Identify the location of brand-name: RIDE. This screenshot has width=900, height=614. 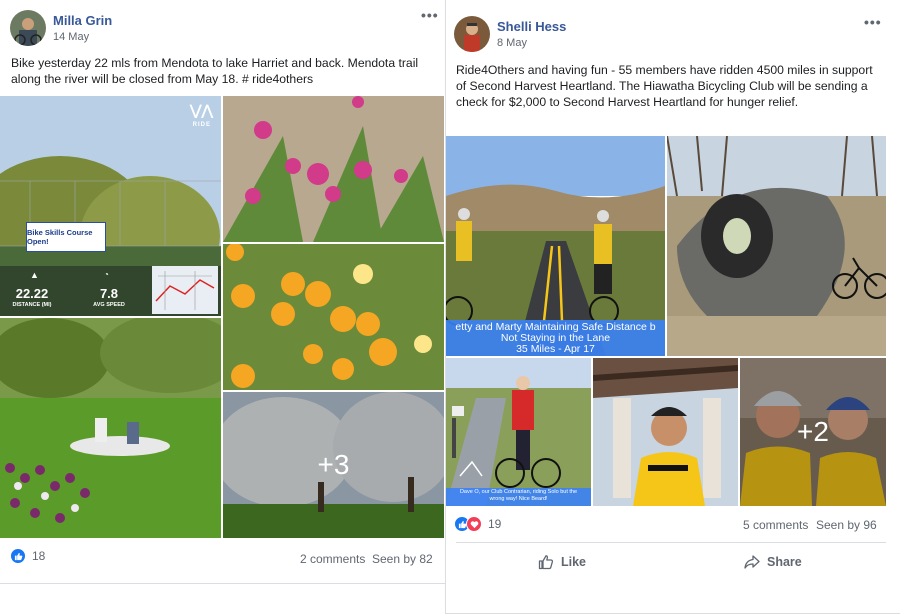
(201, 125).